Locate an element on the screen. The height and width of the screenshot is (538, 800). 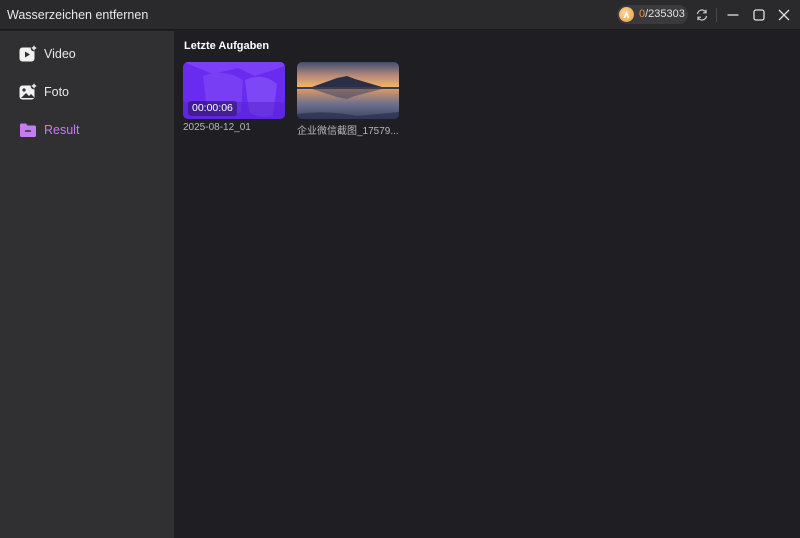
coin-icon is located at coordinates (626, 14).